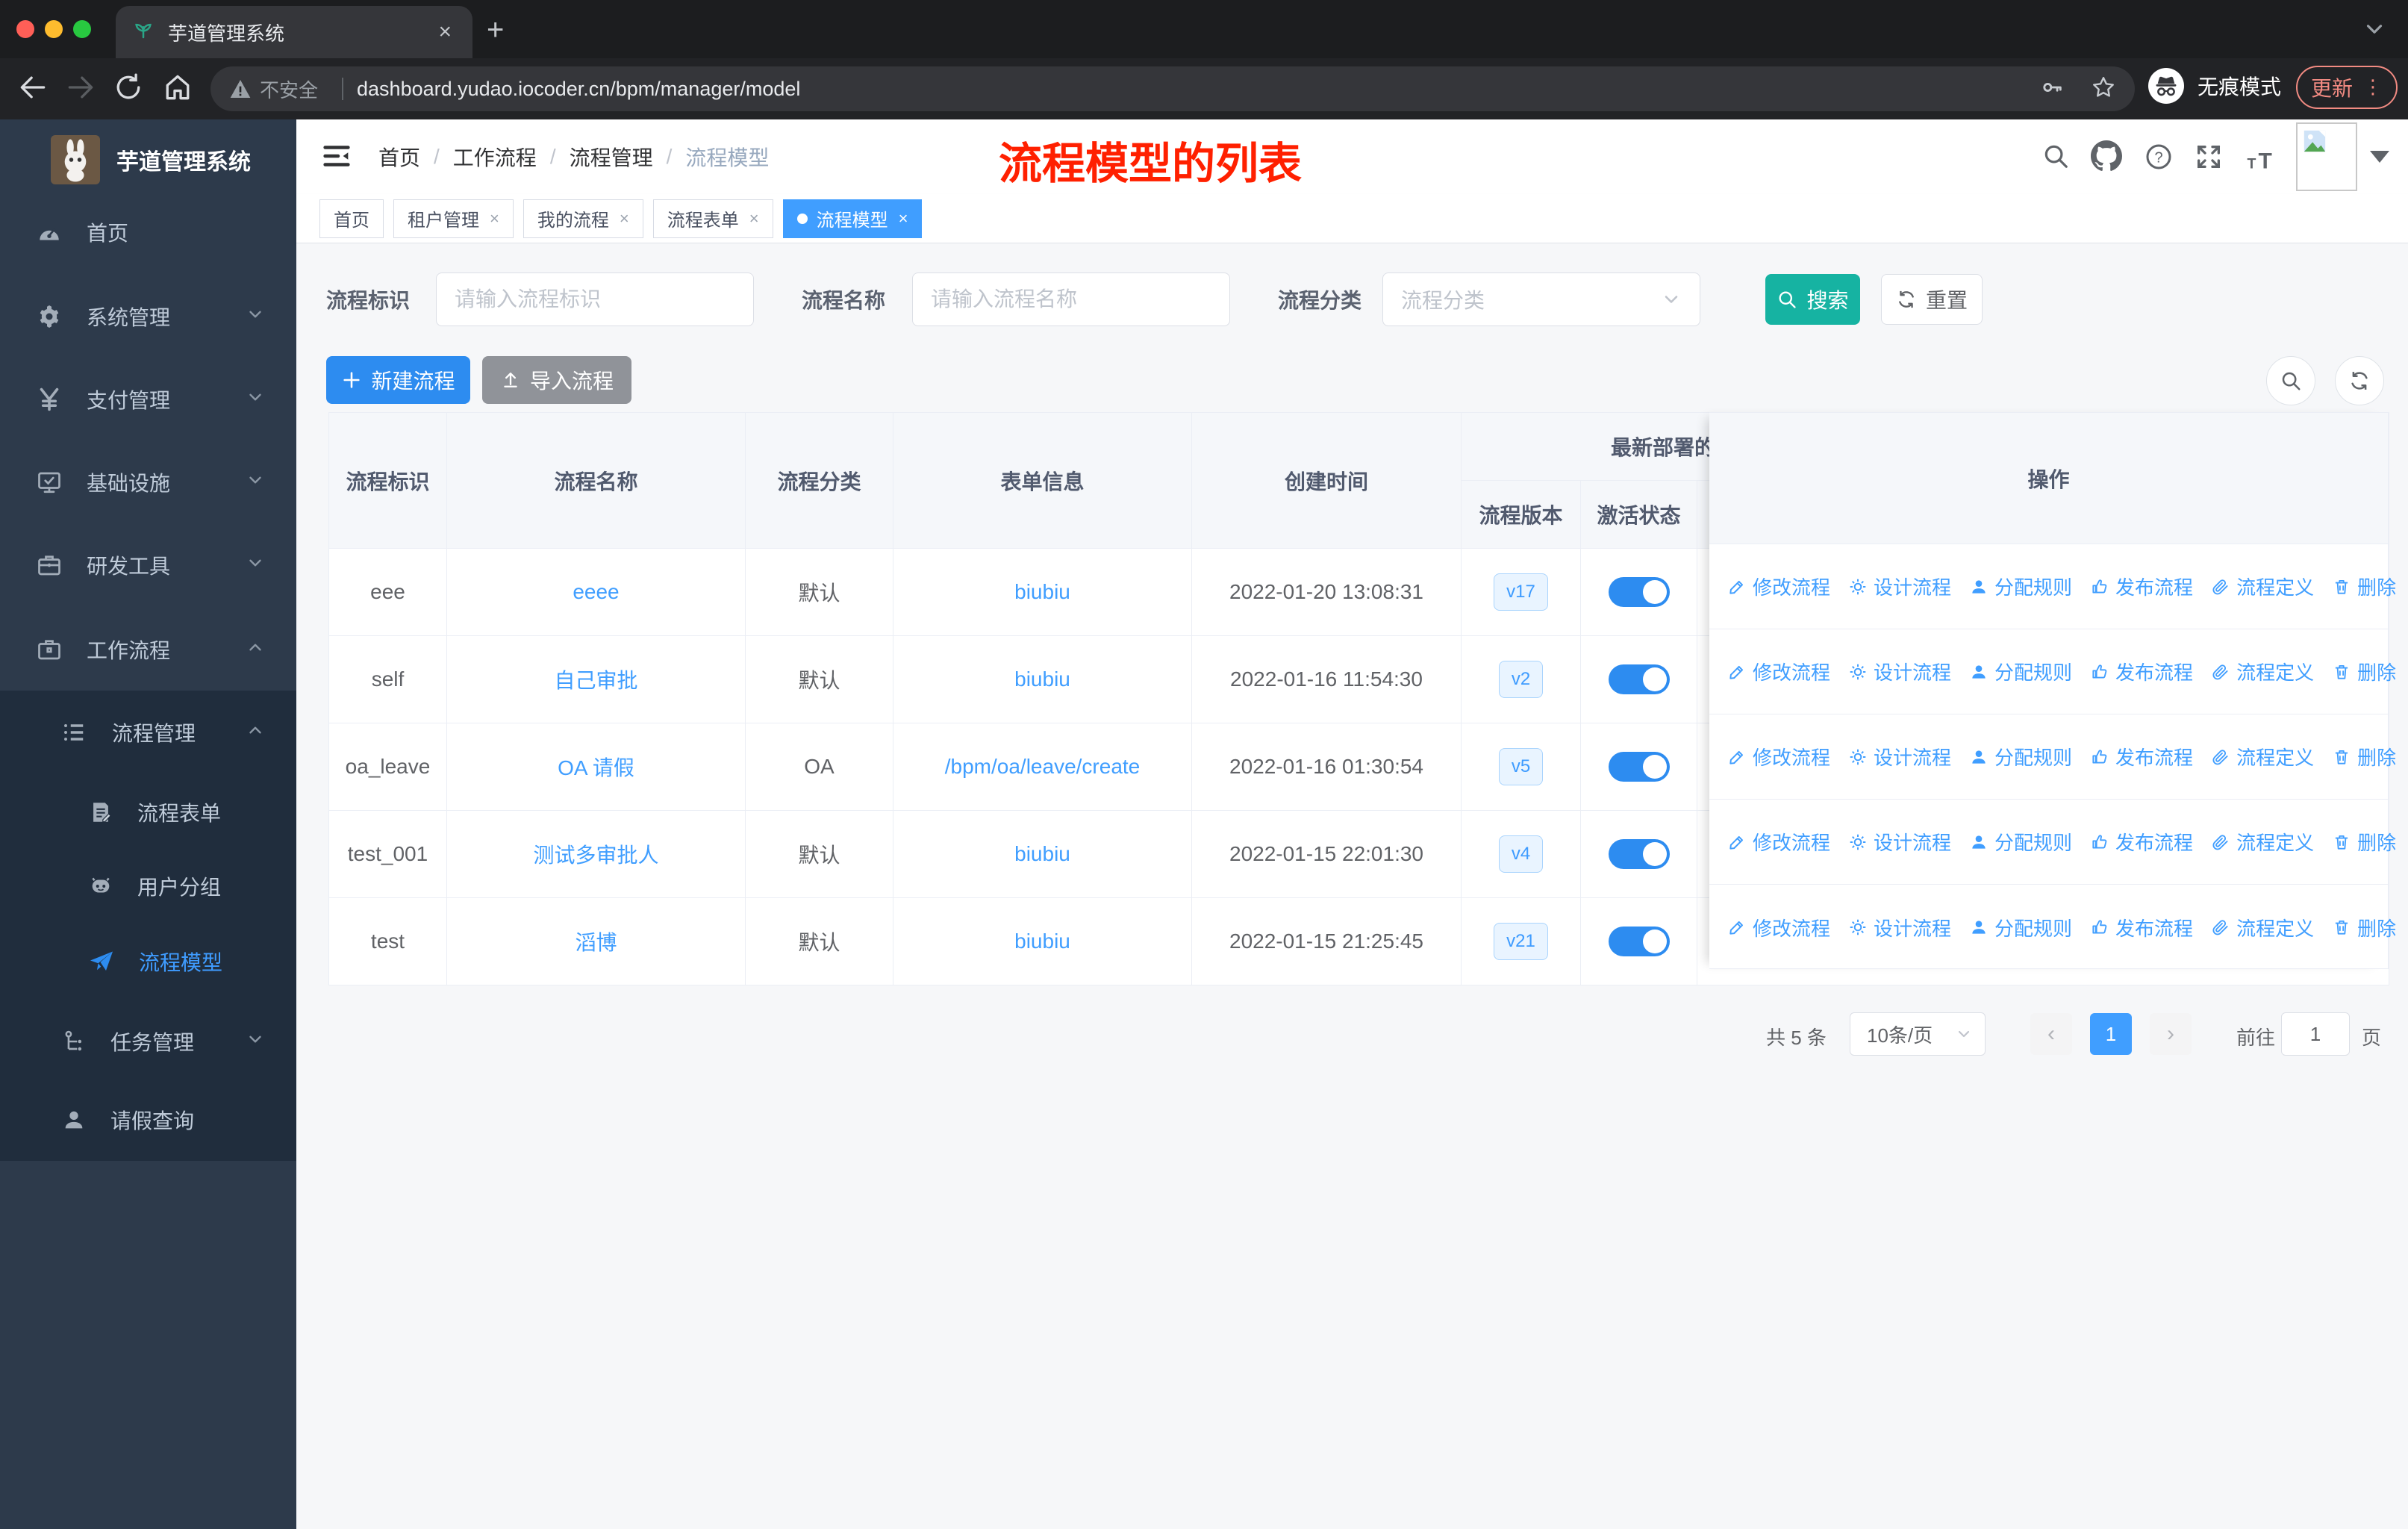  What do you see at coordinates (2171, 1034) in the screenshot?
I see `next-page-button: ›` at bounding box center [2171, 1034].